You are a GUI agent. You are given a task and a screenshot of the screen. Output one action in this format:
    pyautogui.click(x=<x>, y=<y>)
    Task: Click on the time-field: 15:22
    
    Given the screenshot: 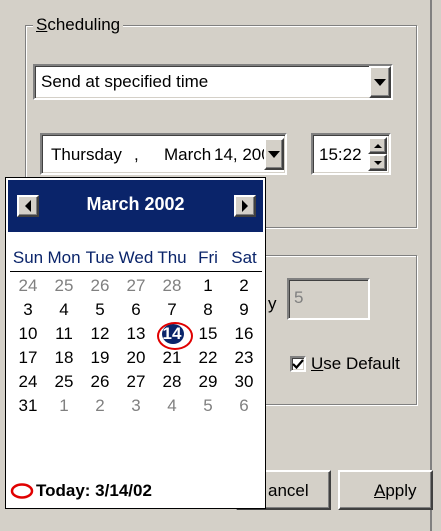 What is the action you would take?
    pyautogui.click(x=351, y=154)
    